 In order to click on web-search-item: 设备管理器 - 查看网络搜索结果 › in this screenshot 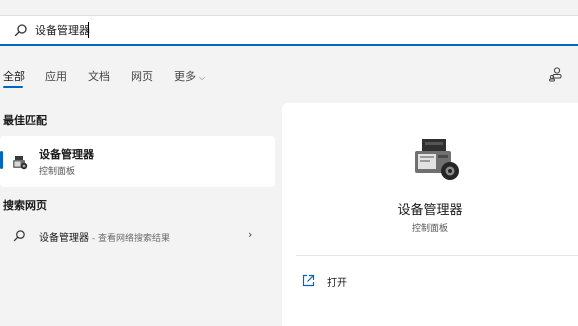, I will do `click(137, 236)`.